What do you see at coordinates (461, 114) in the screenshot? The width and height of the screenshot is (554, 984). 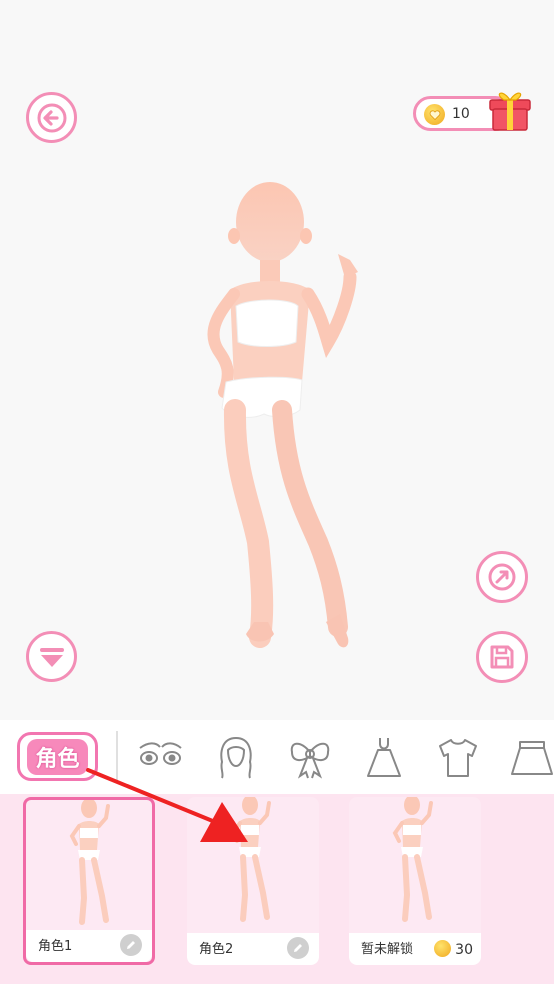 I see `coin-count: 10` at bounding box center [461, 114].